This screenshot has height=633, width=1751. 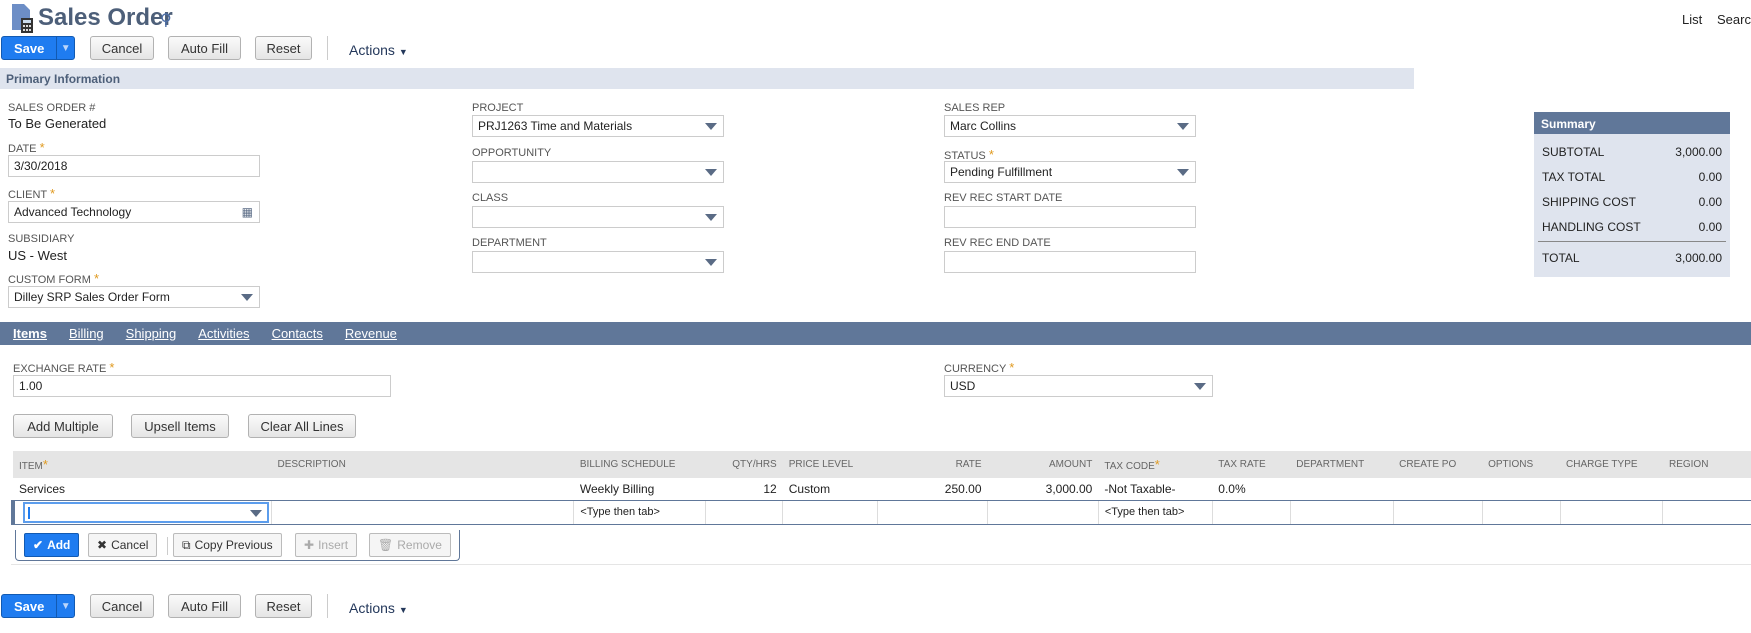 I want to click on search-icon: ⚲, so click(x=166, y=20).